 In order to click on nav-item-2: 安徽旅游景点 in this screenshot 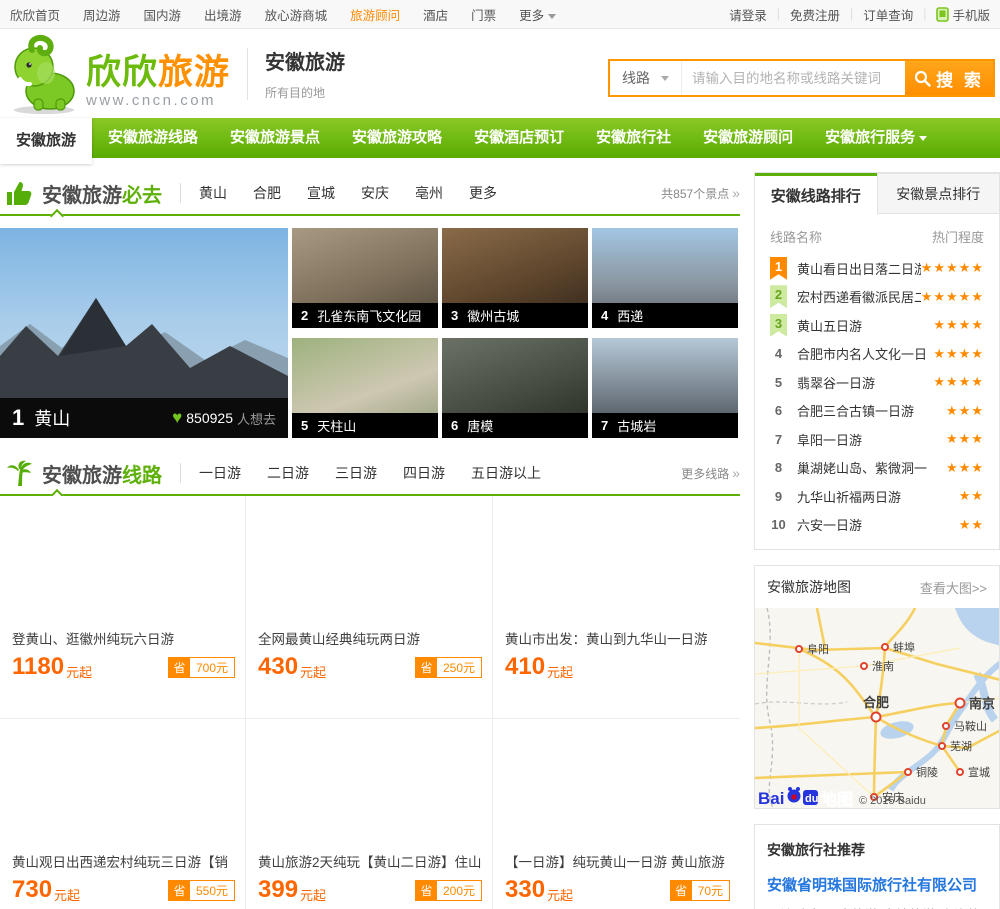, I will do `click(275, 138)`.